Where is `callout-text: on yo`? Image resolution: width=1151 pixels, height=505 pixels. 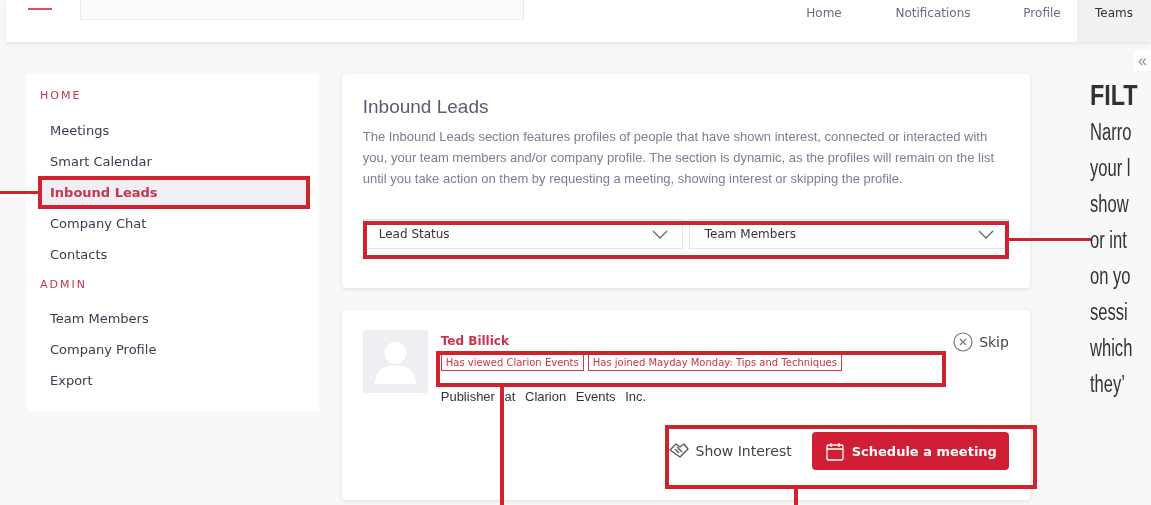 callout-text: on yo is located at coordinates (1110, 276).